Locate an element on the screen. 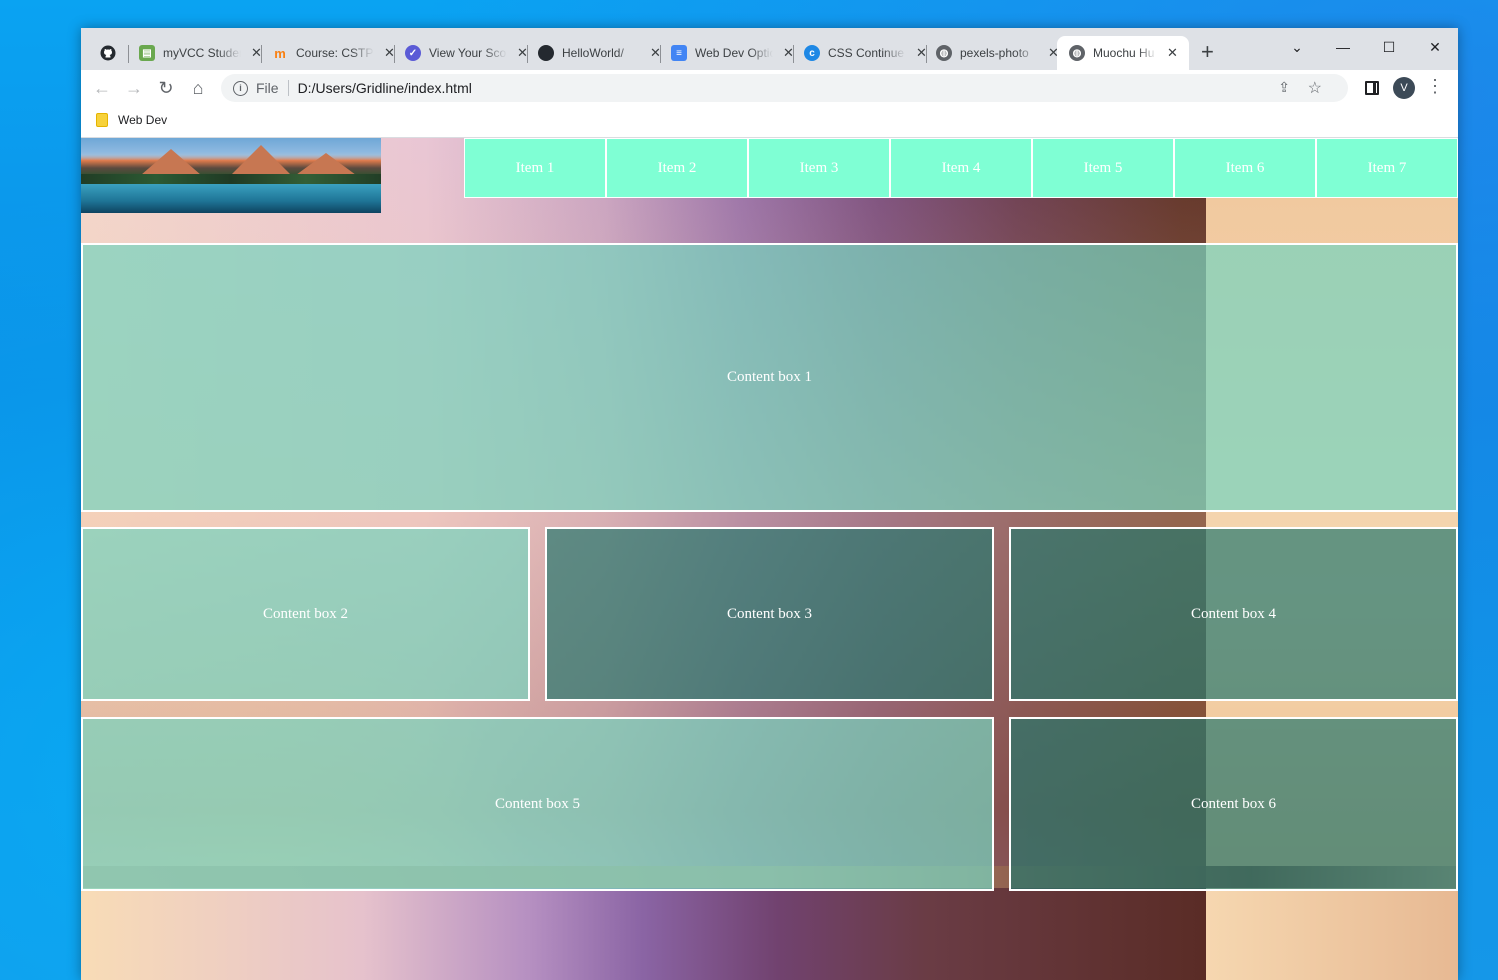 The width and height of the screenshot is (1498, 980). share-icon: ⇪ is located at coordinates (1284, 87).